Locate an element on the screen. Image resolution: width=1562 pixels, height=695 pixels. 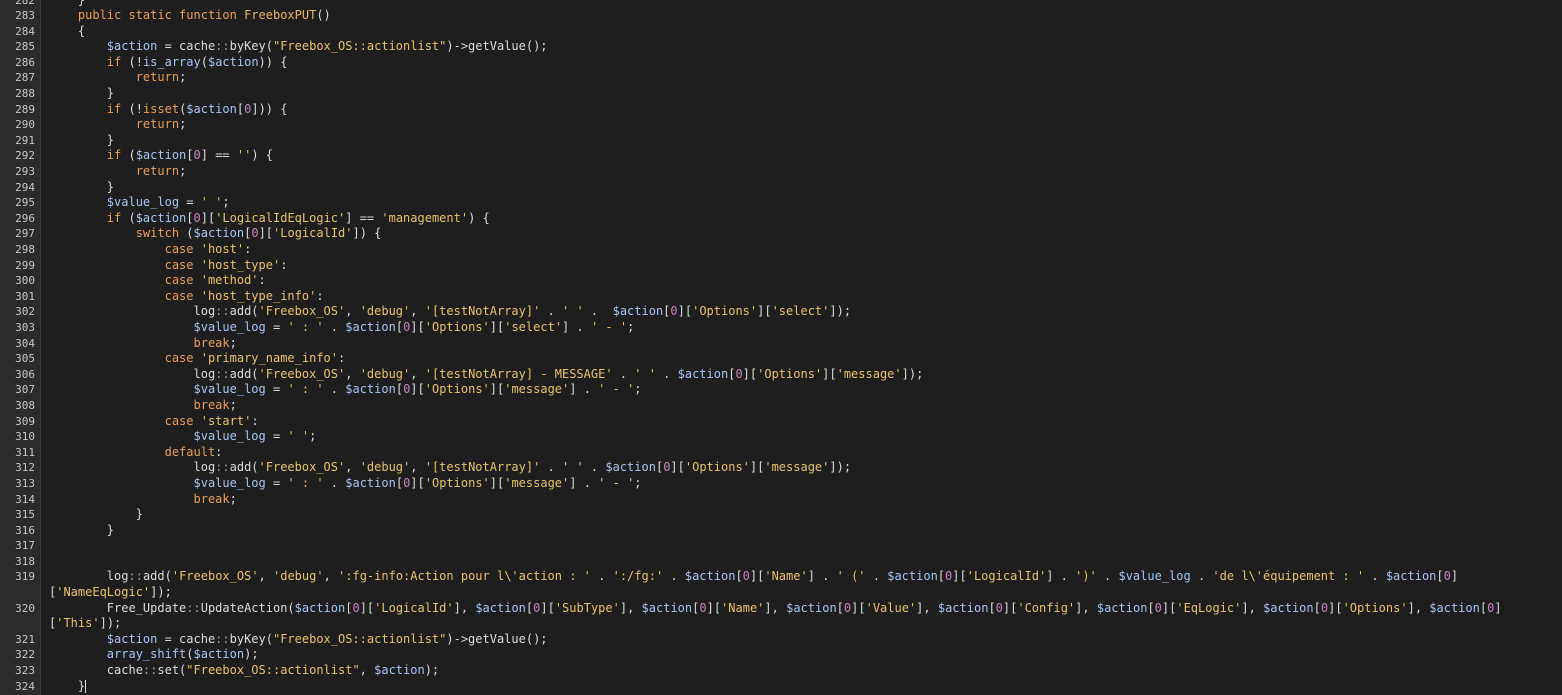
line-number: 311 is located at coordinates (25, 452).